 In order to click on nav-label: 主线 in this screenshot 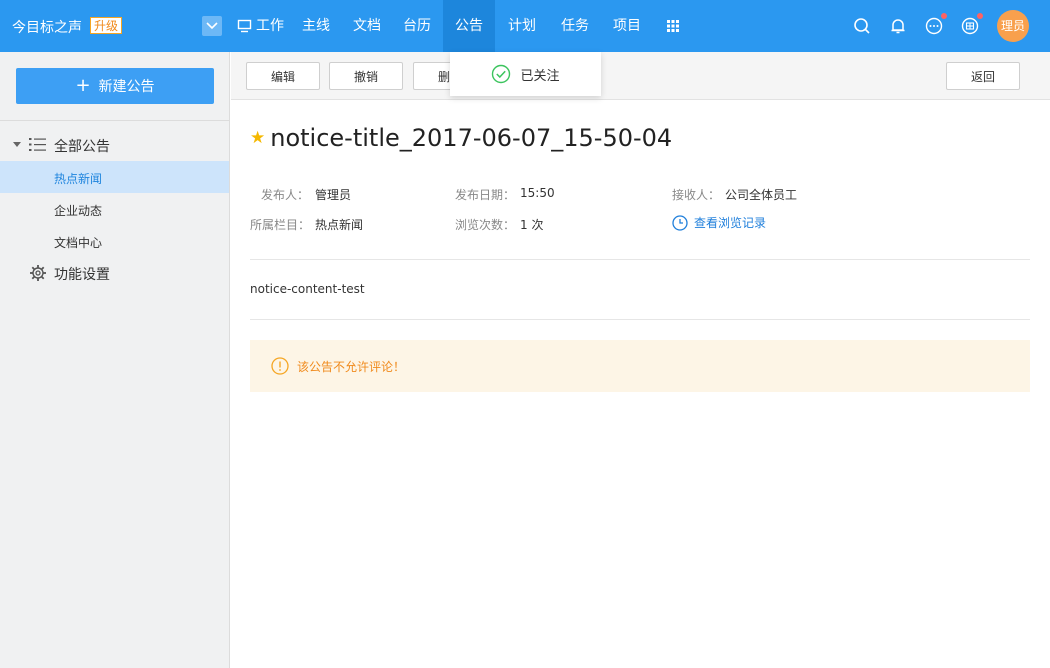, I will do `click(316, 26)`.